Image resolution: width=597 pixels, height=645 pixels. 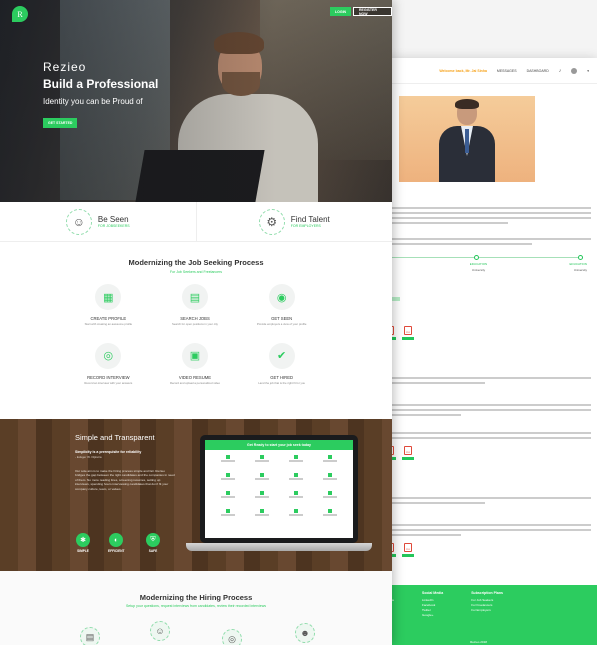 I want to click on documents-list-3: PDF PDF PDF, so click(x=478, y=550).